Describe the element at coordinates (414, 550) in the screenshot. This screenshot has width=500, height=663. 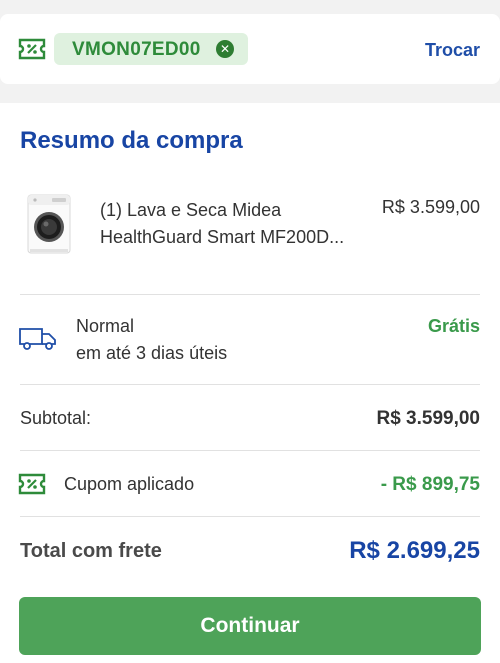
I see `total-value: R$ 2.699,25` at that location.